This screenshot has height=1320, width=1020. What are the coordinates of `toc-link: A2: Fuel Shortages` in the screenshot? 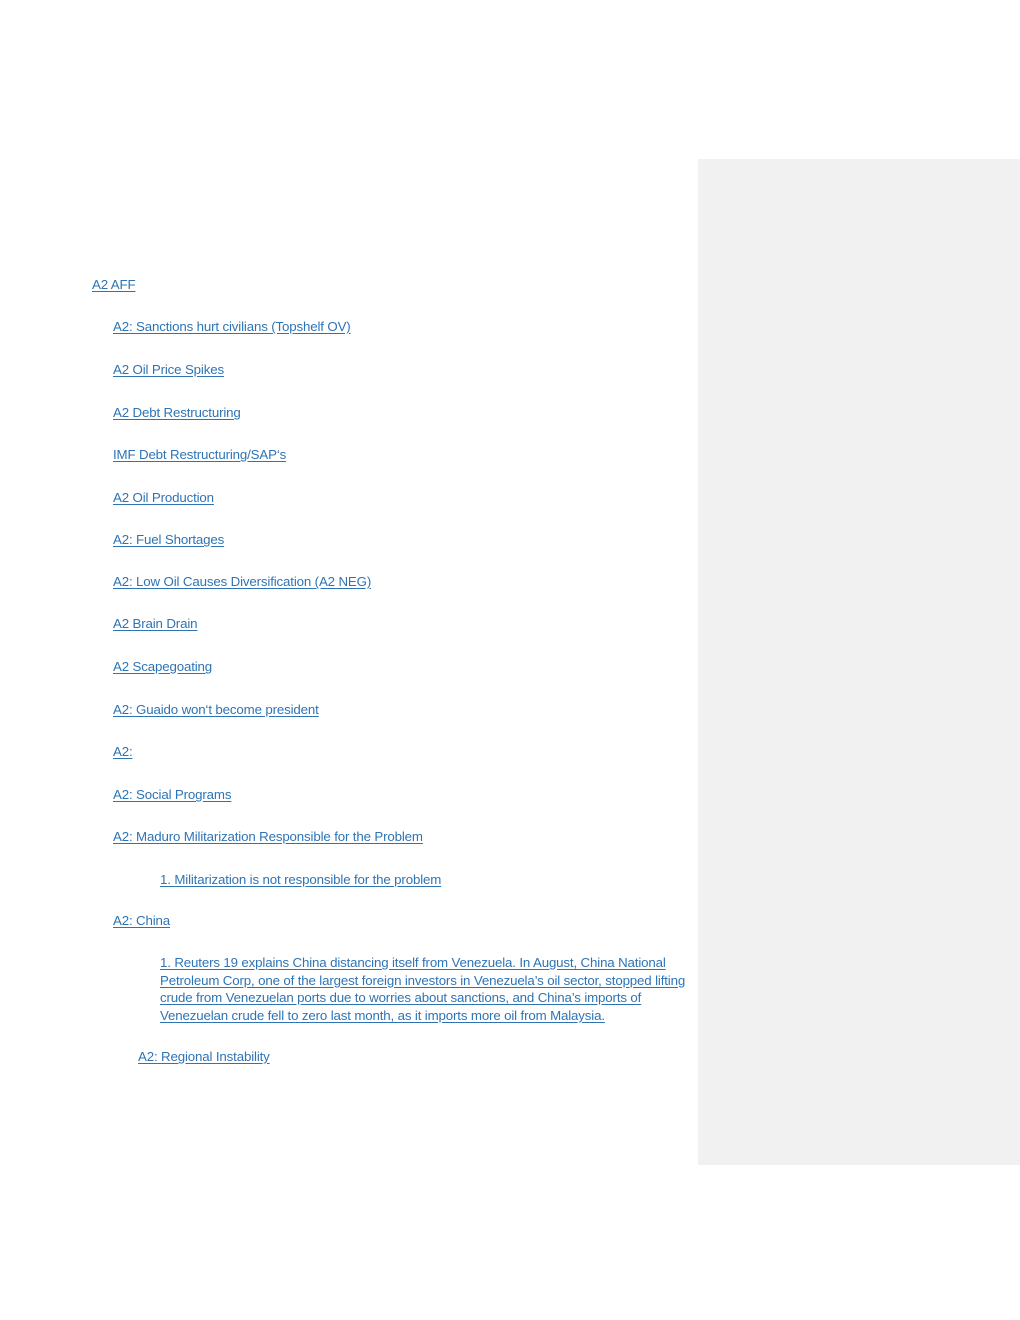 It's located at (168, 539).